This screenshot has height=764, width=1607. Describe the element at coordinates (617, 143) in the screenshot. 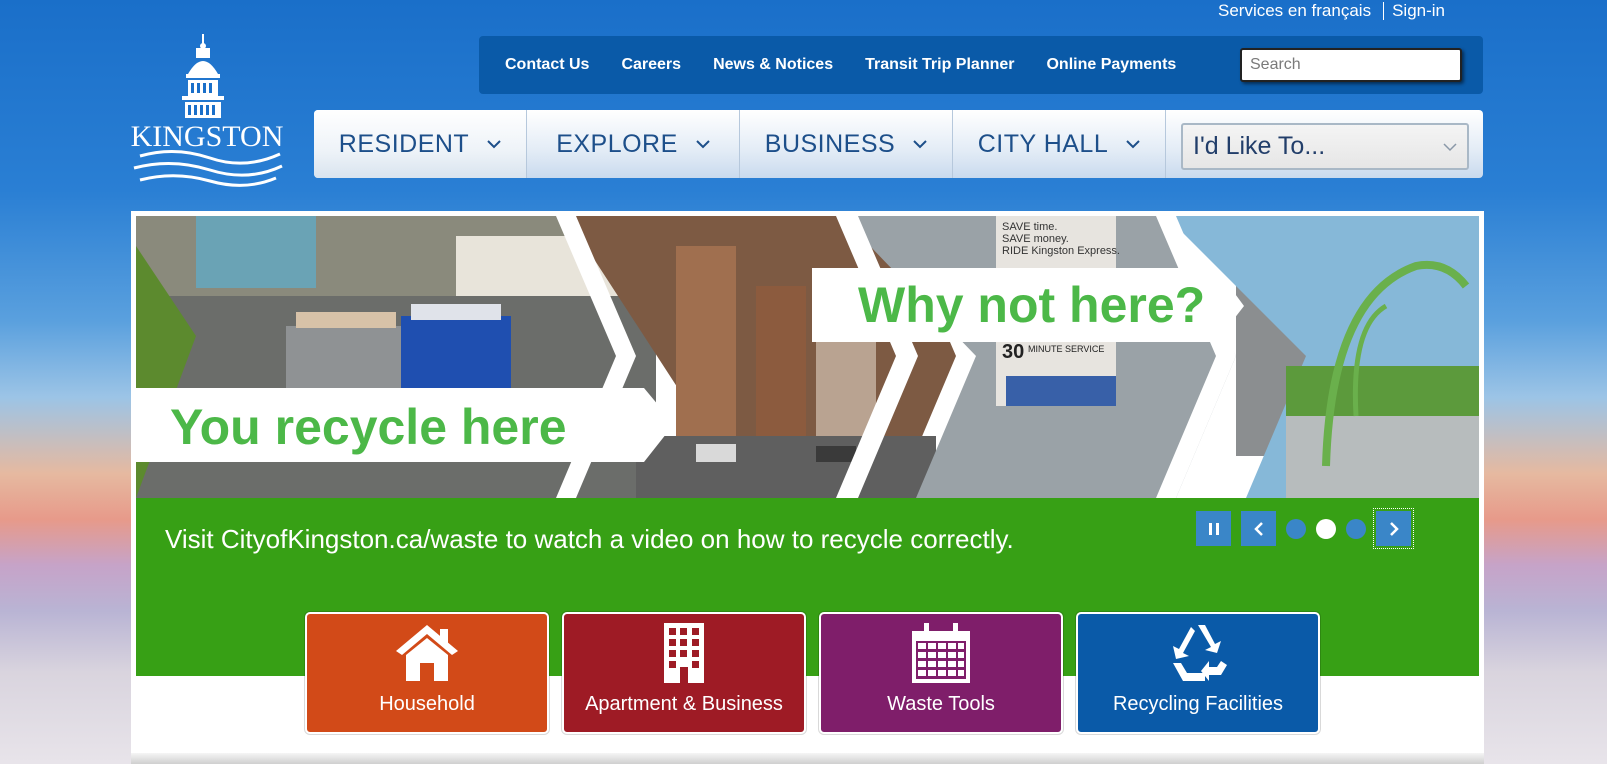

I see `tab-label: EXPLORE` at that location.